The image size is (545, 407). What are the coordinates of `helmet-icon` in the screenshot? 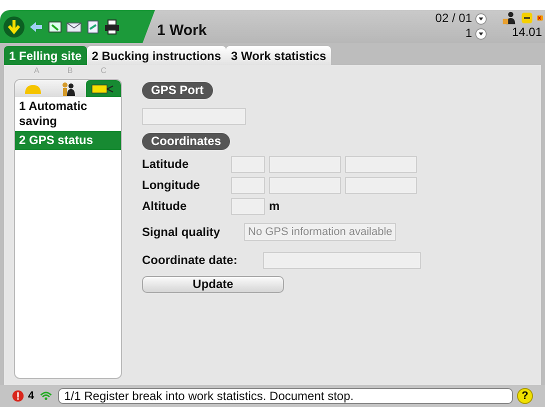 It's located at (32, 88).